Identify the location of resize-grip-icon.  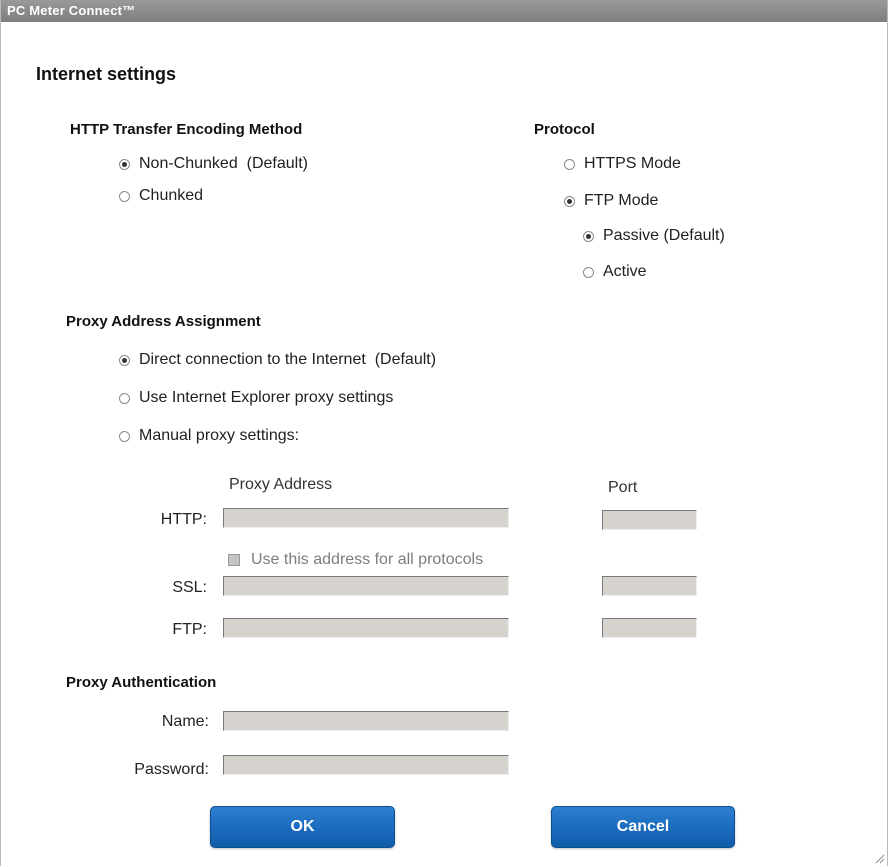
(880, 859).